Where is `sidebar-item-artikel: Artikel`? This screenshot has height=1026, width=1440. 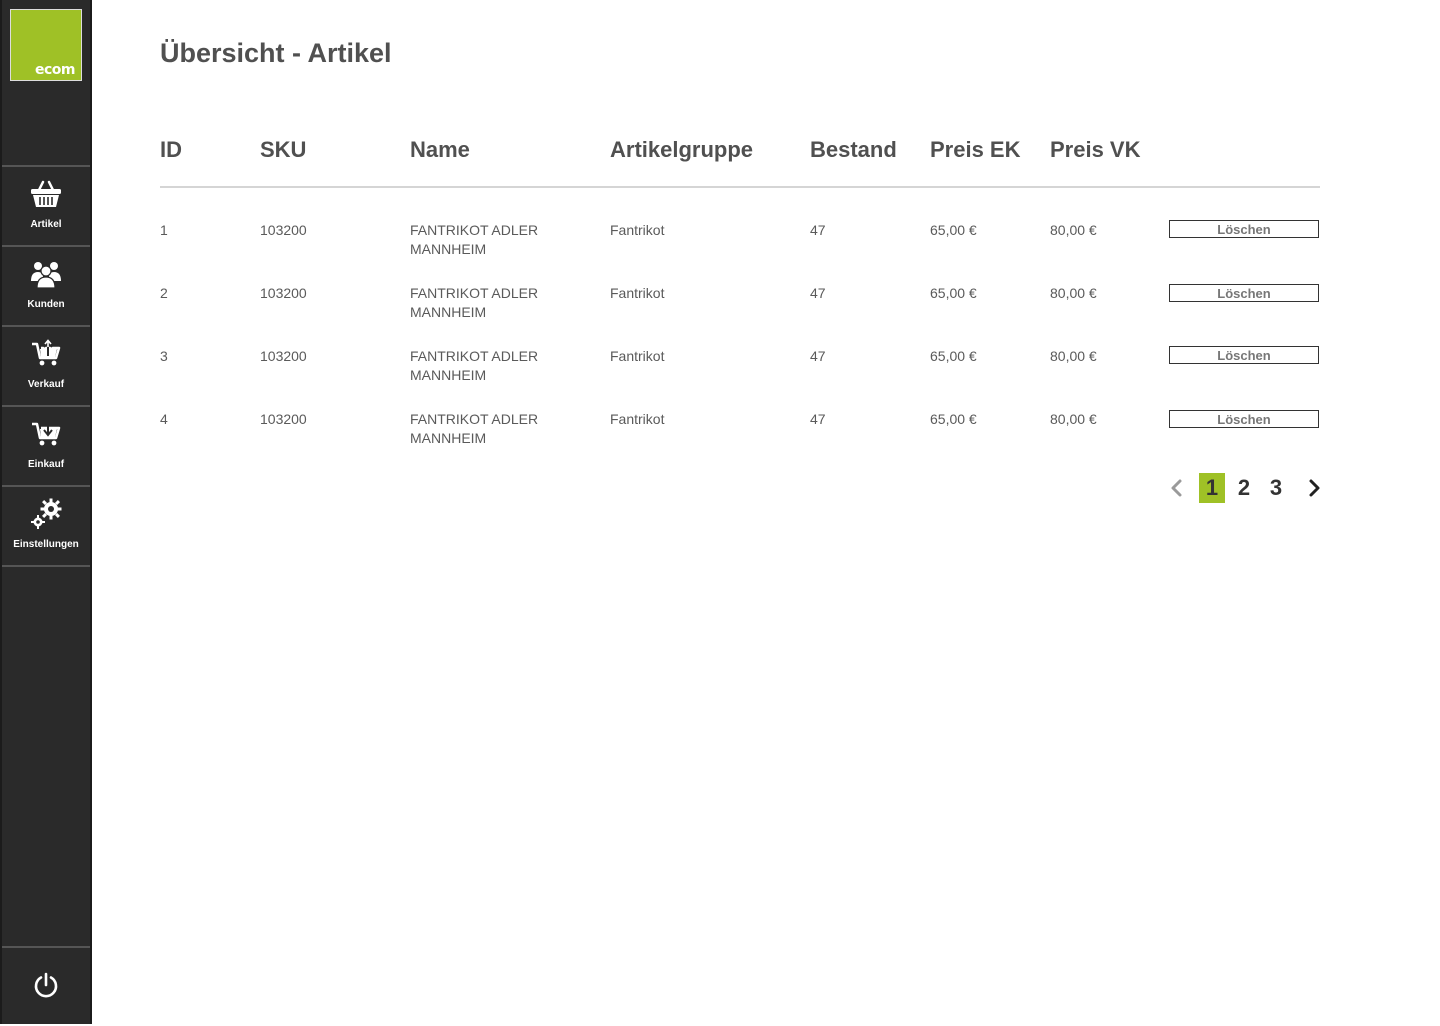
sidebar-item-artikel: Artikel is located at coordinates (46, 205).